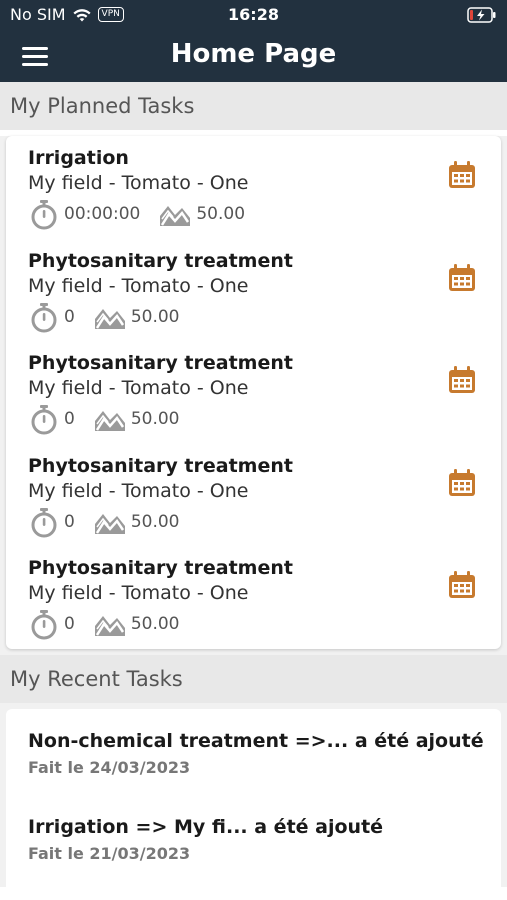  What do you see at coordinates (264, 214) in the screenshot?
I see `task-meta: 00:00:00 50.00` at bounding box center [264, 214].